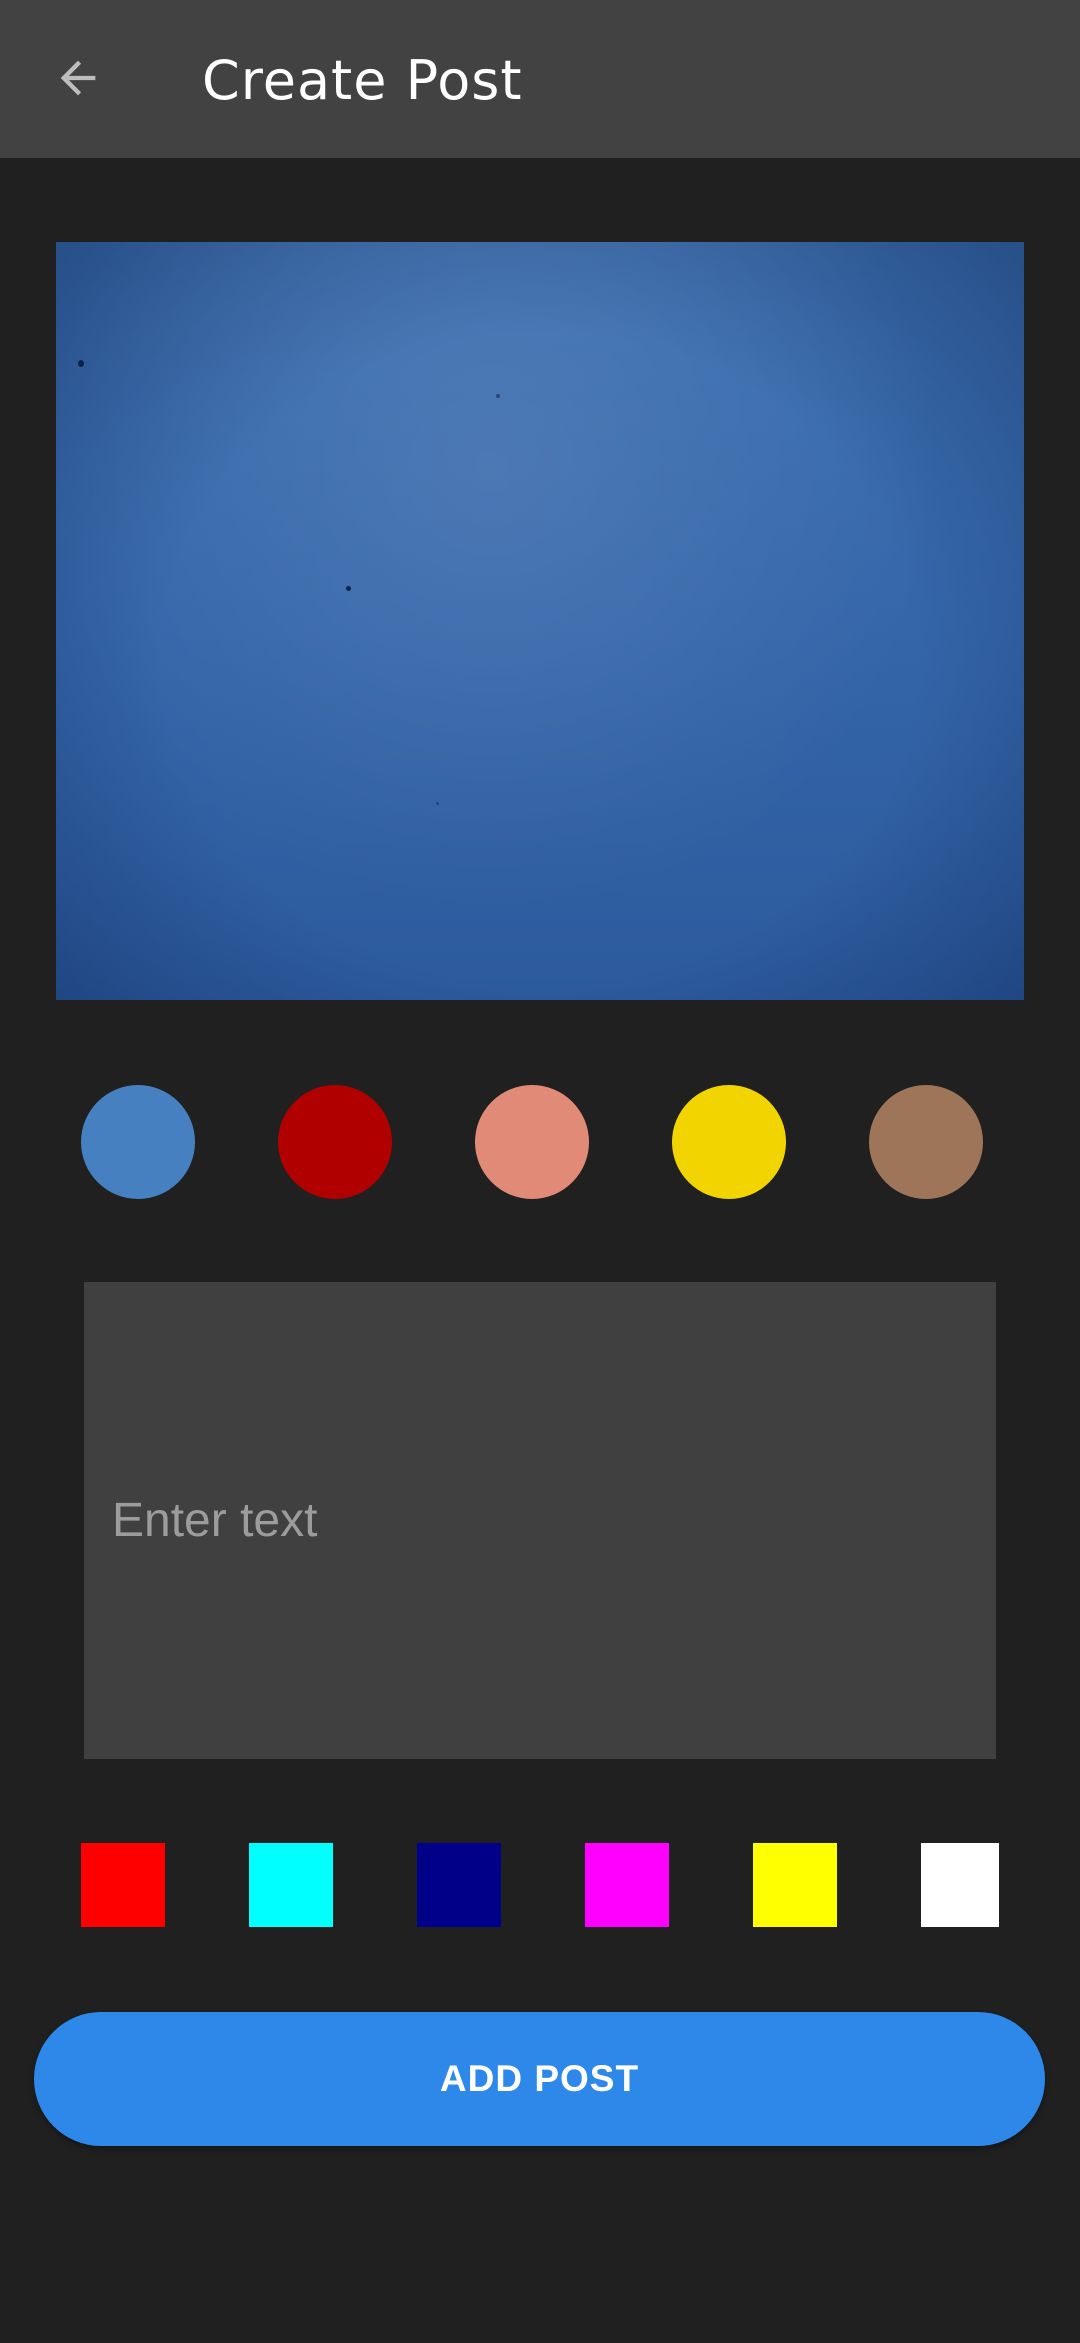 The height and width of the screenshot is (2343, 1080). I want to click on app-bar: Create Post, so click(540, 79).